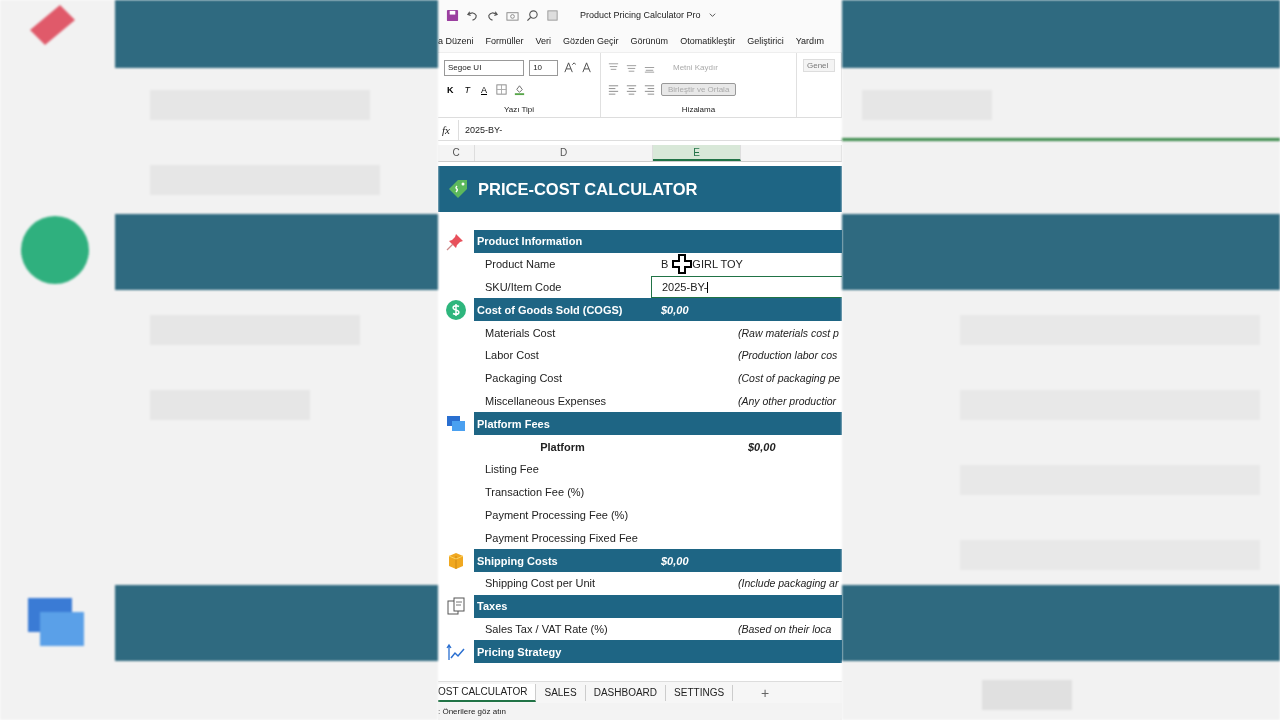 This screenshot has width=1280, height=720. I want to click on field-label: Payment Processing Fee (%), so click(557, 514).